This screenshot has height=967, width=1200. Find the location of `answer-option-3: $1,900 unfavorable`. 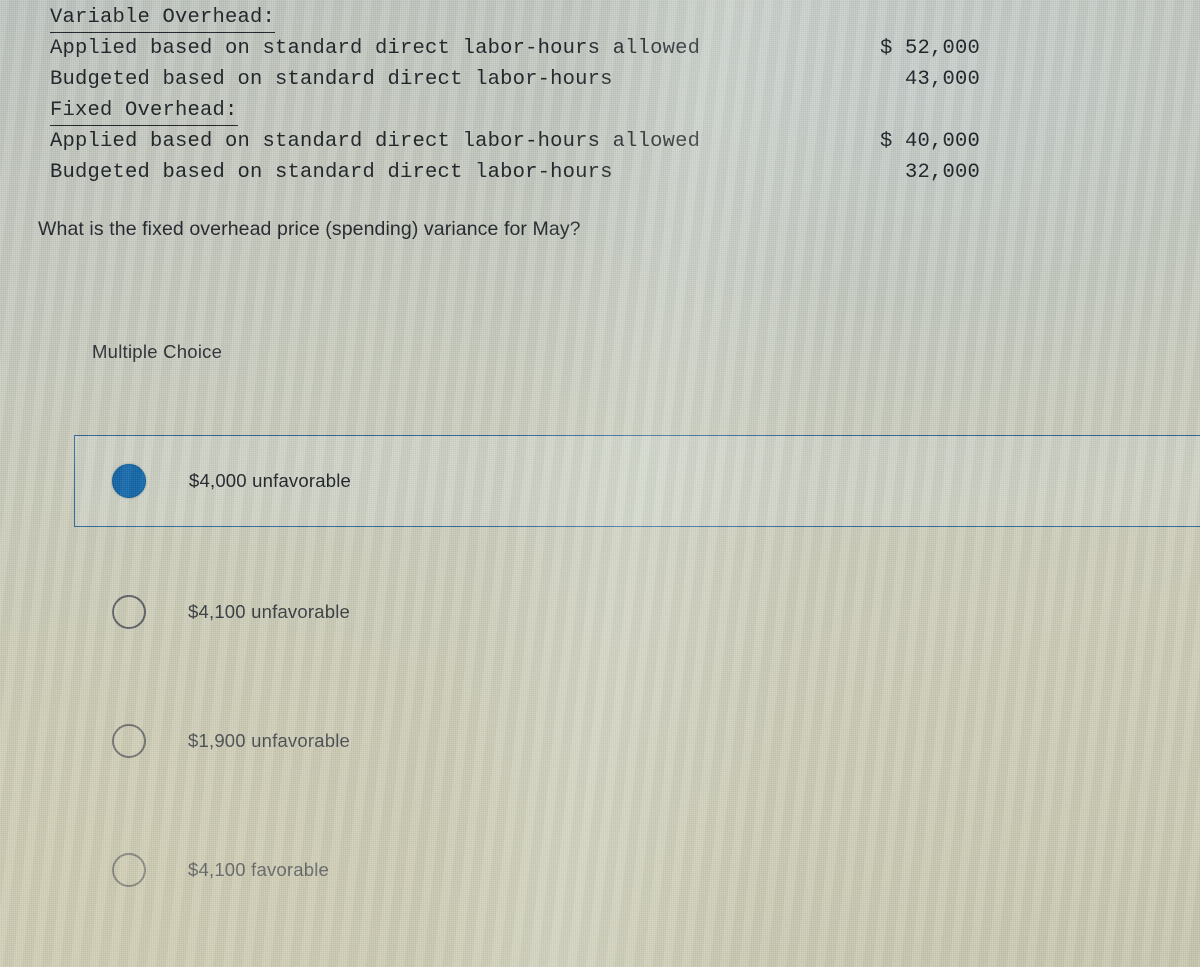

answer-option-3: $1,900 unfavorable is located at coordinates (637, 741).